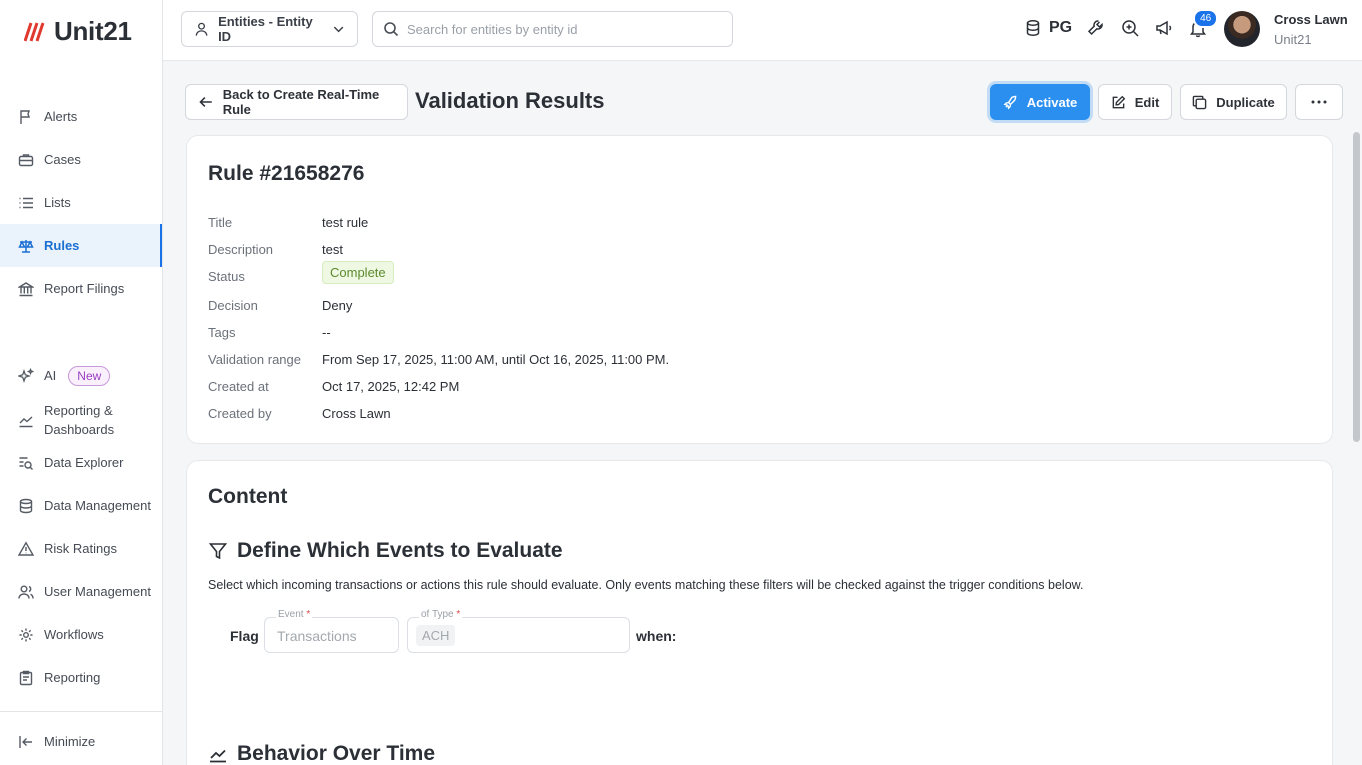 The image size is (1362, 765). What do you see at coordinates (358, 272) in the screenshot?
I see `status-badge: Complete` at bounding box center [358, 272].